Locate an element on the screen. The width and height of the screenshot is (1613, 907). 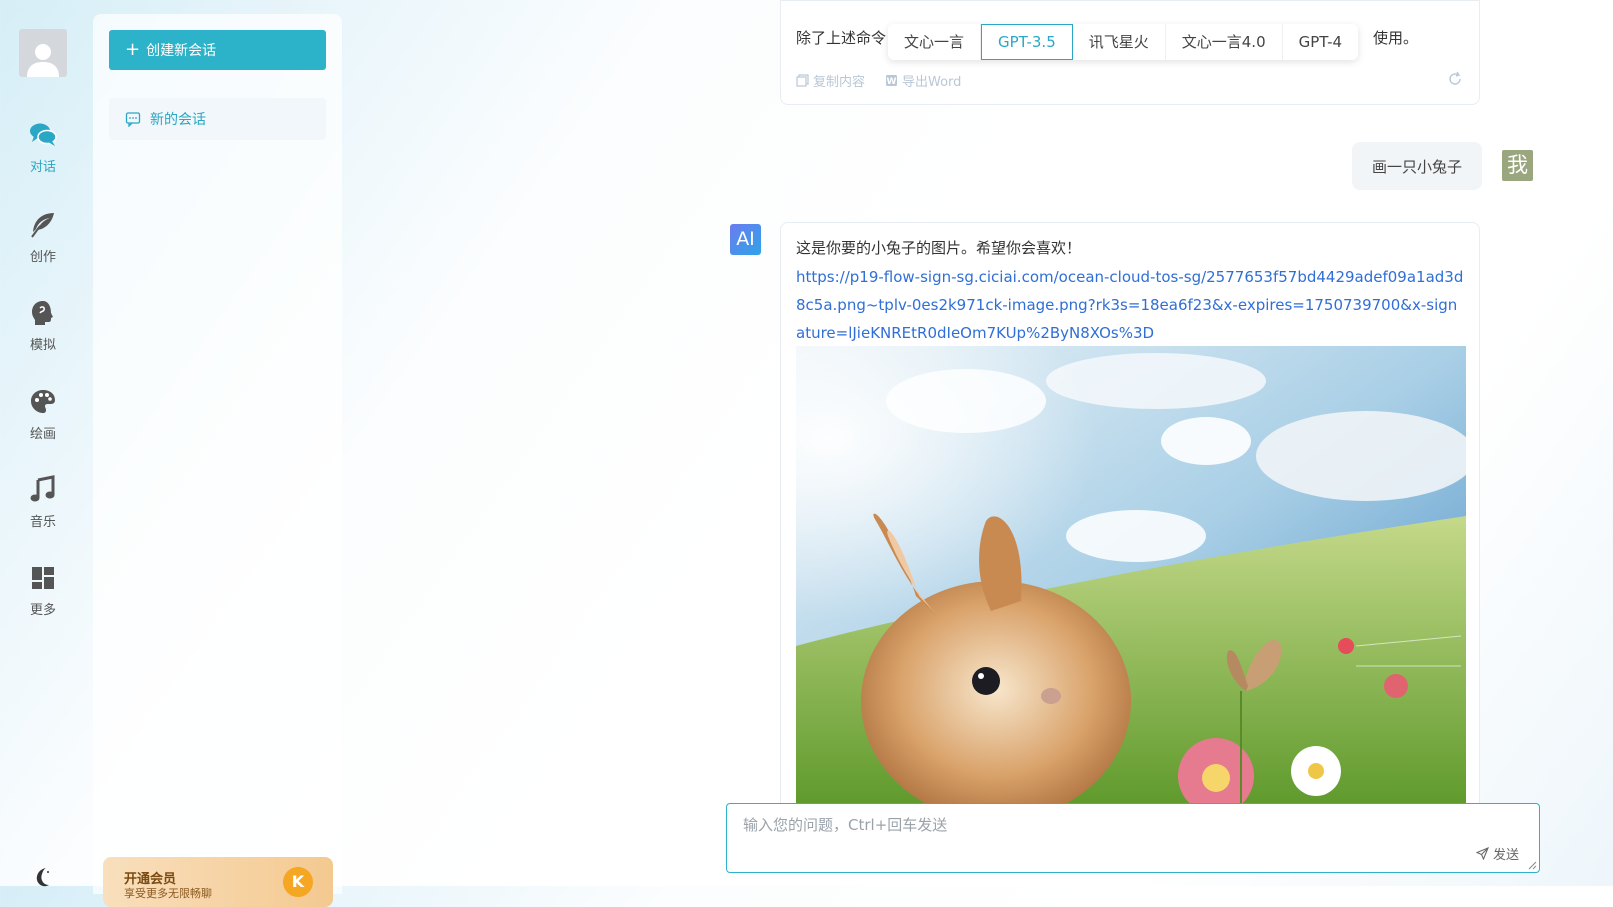
user-message-text: 画一只小兔子 is located at coordinates (1416, 166).